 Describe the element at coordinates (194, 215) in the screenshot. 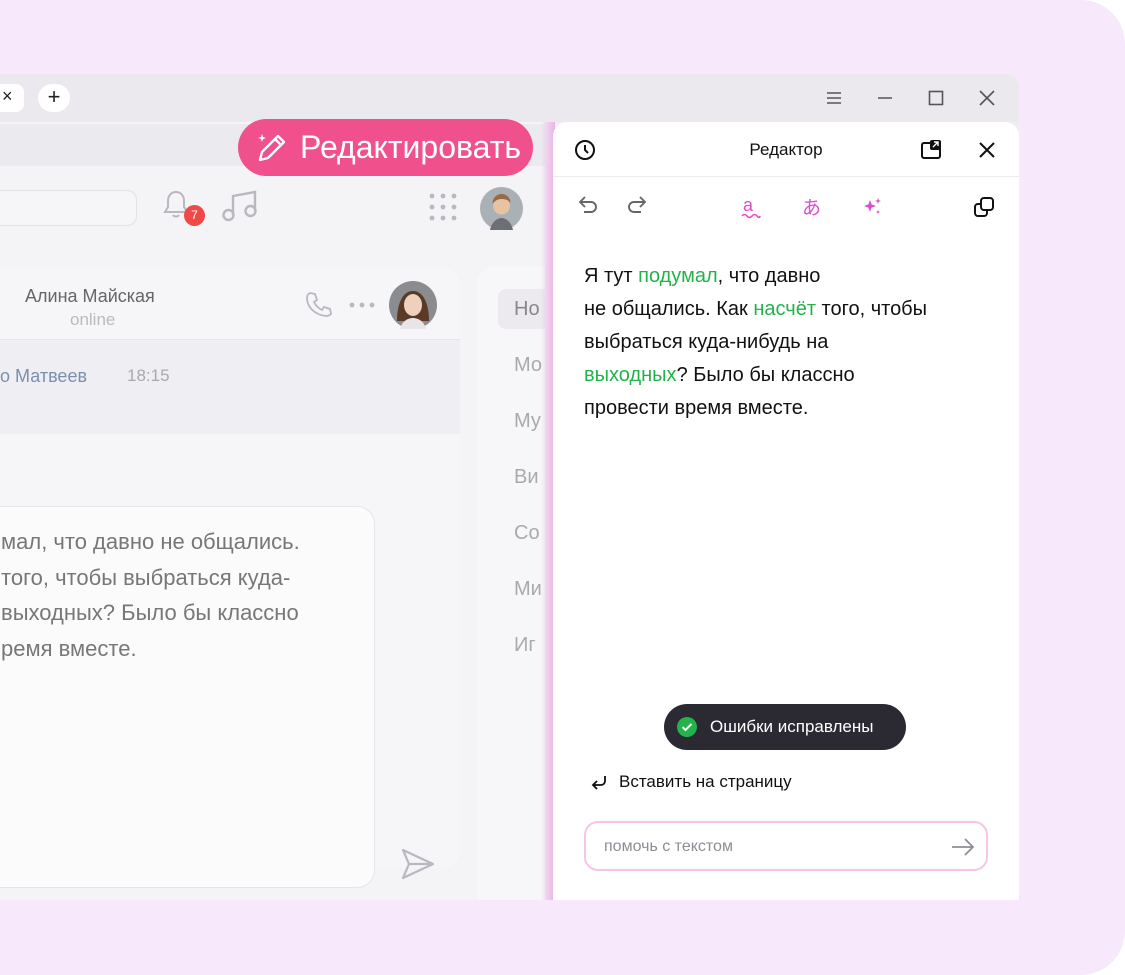

I see `notification-badge: 7` at that location.